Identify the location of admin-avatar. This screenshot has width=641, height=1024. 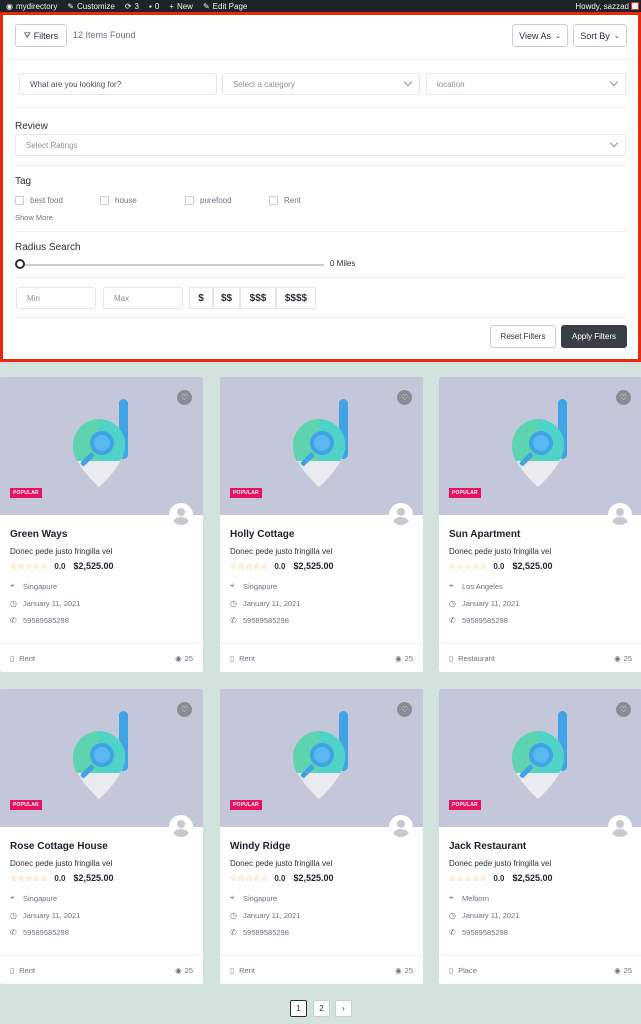
(635, 6).